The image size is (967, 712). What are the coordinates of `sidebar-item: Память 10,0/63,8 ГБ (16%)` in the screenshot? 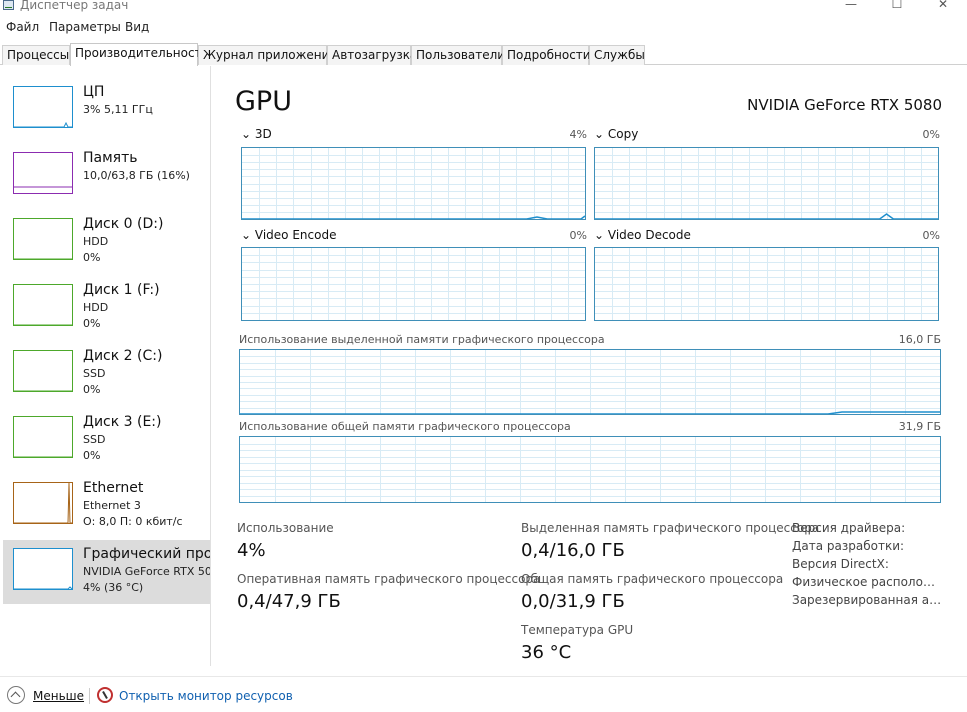 It's located at (106, 176).